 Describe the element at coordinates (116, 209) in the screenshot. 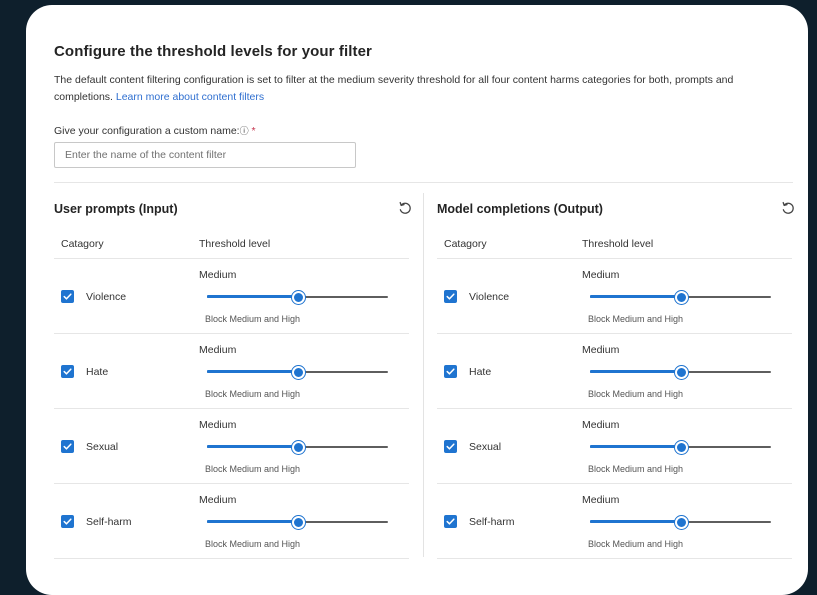

I see `panel-title: User prompts (Input)` at that location.